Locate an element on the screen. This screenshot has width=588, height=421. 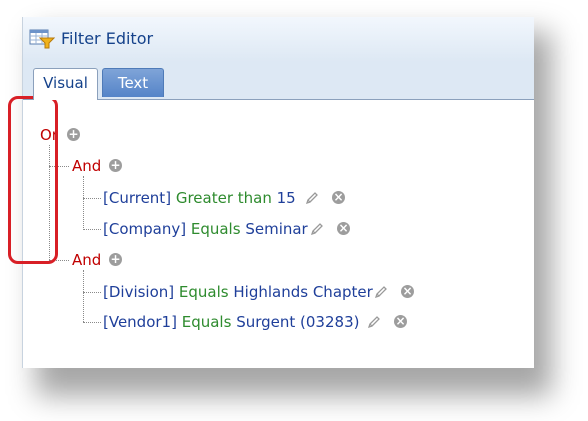
condition-row: [Current] Greater than 15 is located at coordinates (199, 198).